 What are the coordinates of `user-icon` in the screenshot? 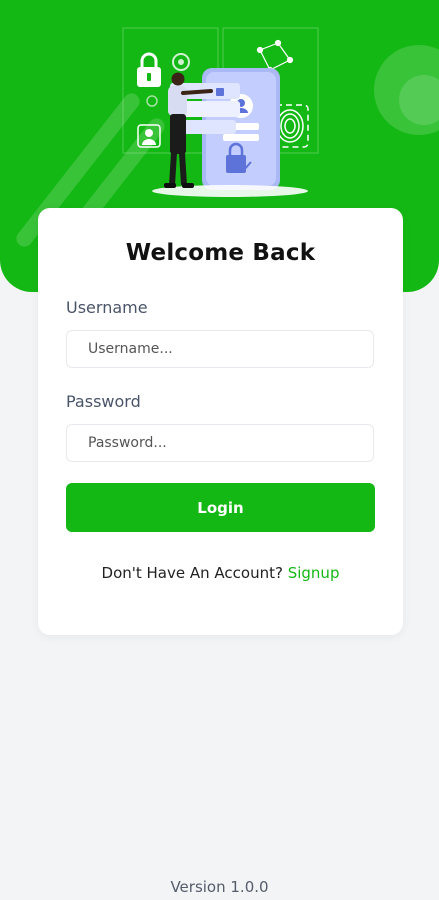 It's located at (149, 136).